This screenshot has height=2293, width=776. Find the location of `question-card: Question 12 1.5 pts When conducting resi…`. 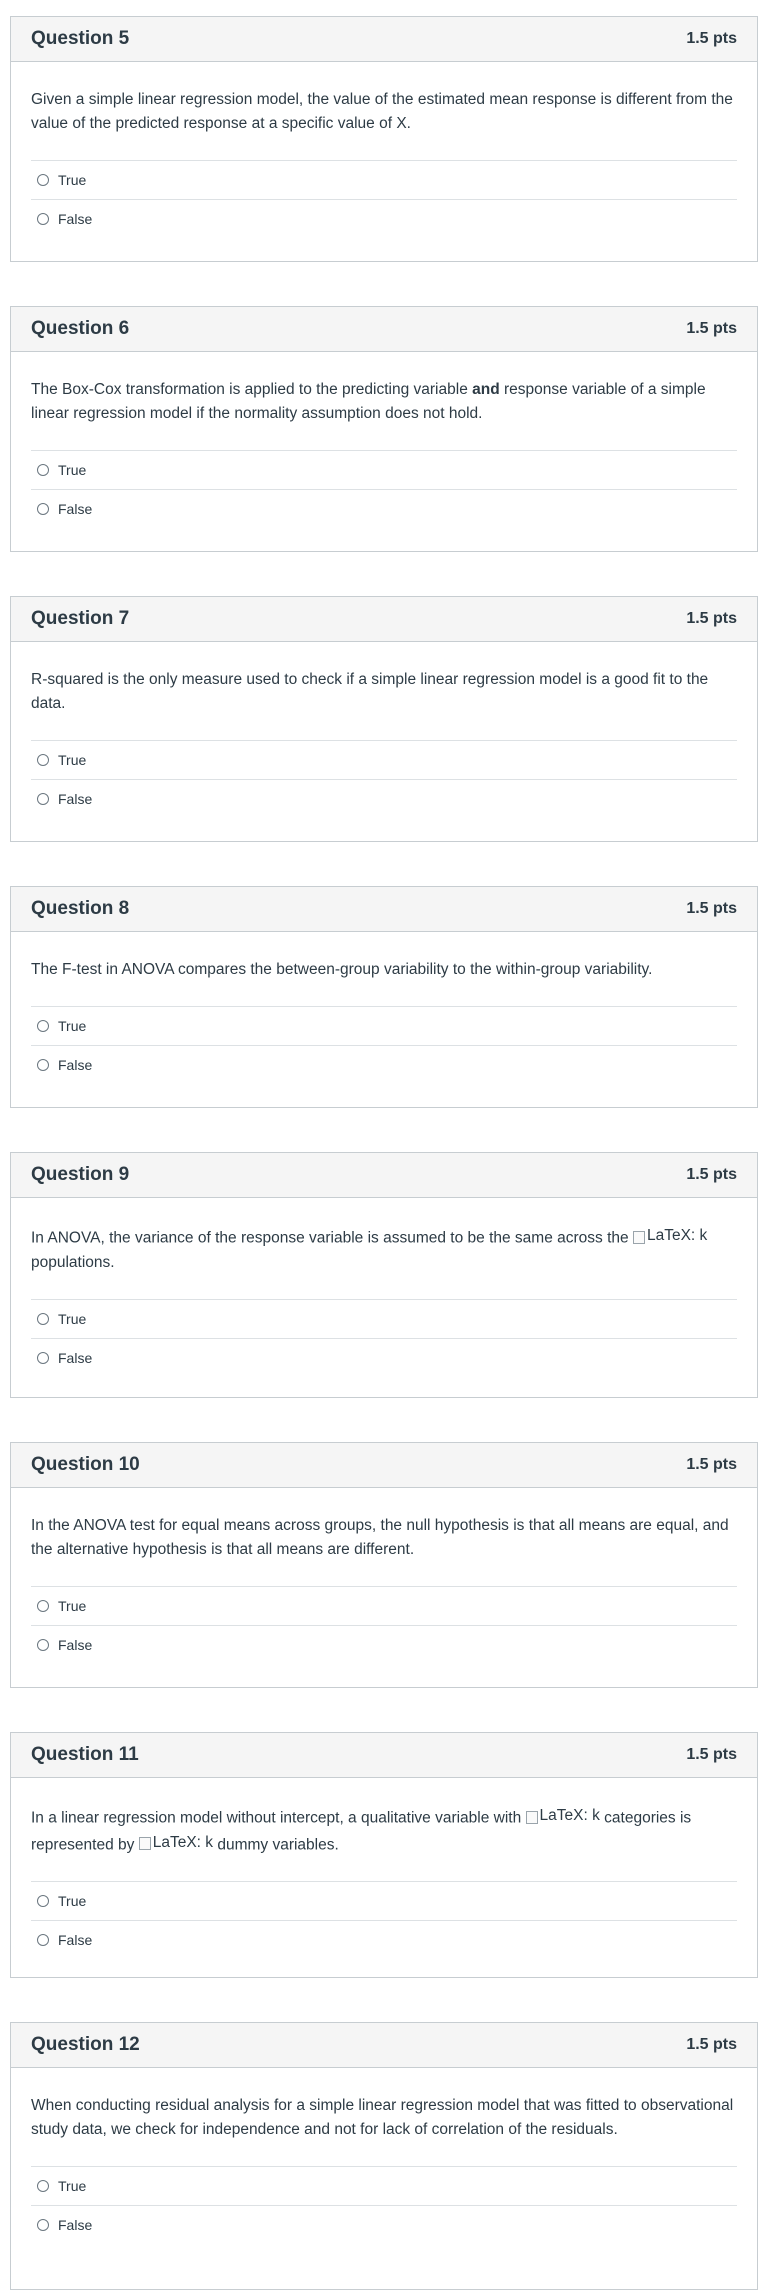

question-card: Question 12 1.5 pts When conducting resi… is located at coordinates (384, 2156).